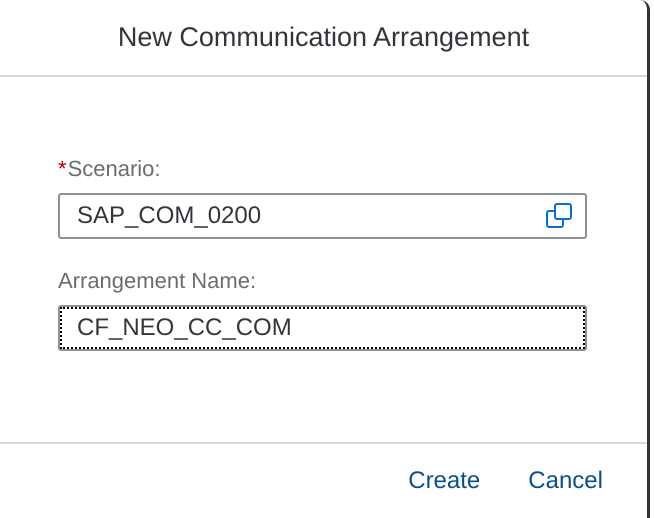 The height and width of the screenshot is (518, 654). I want to click on dialog-button: Cancel, so click(565, 481).